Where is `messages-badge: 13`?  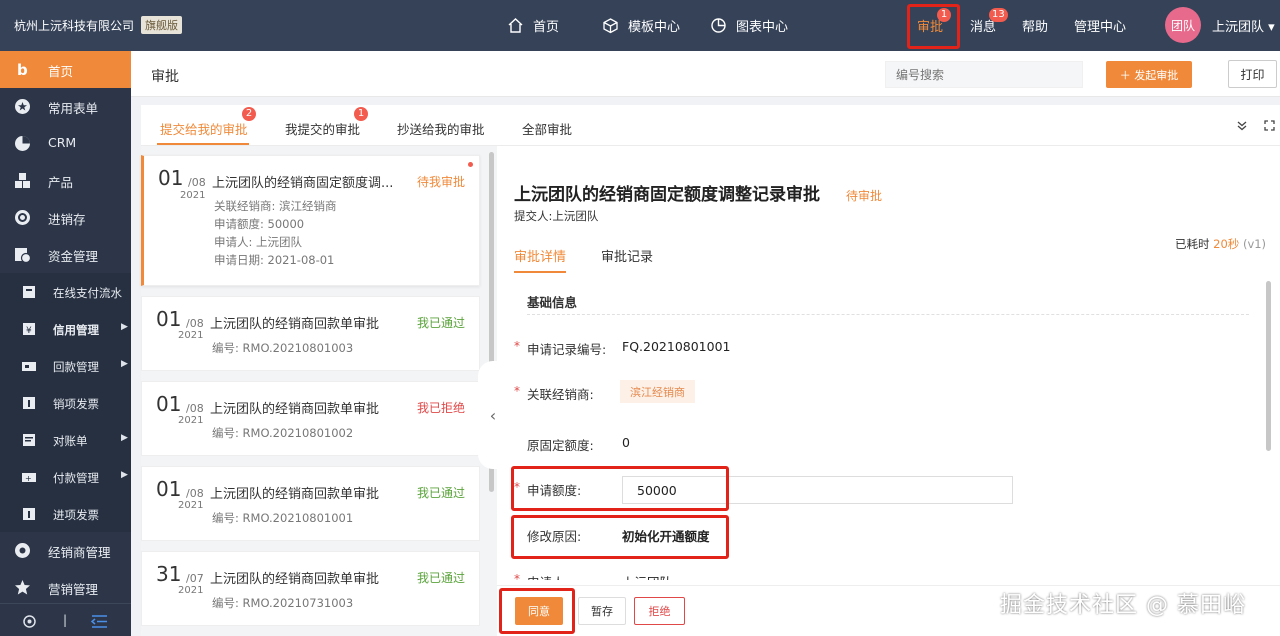
messages-badge: 13 is located at coordinates (998, 15).